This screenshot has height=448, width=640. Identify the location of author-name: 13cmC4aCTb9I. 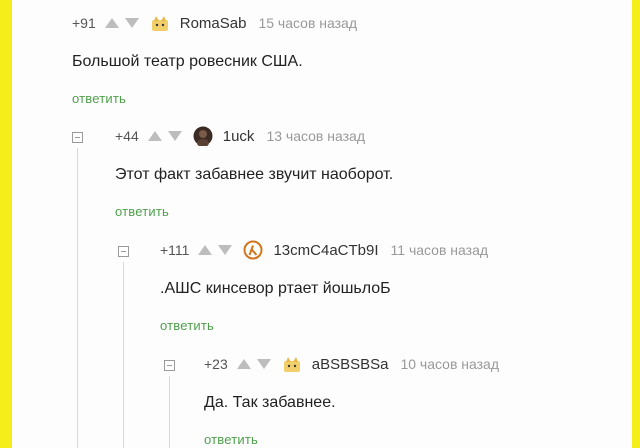
(325, 250).